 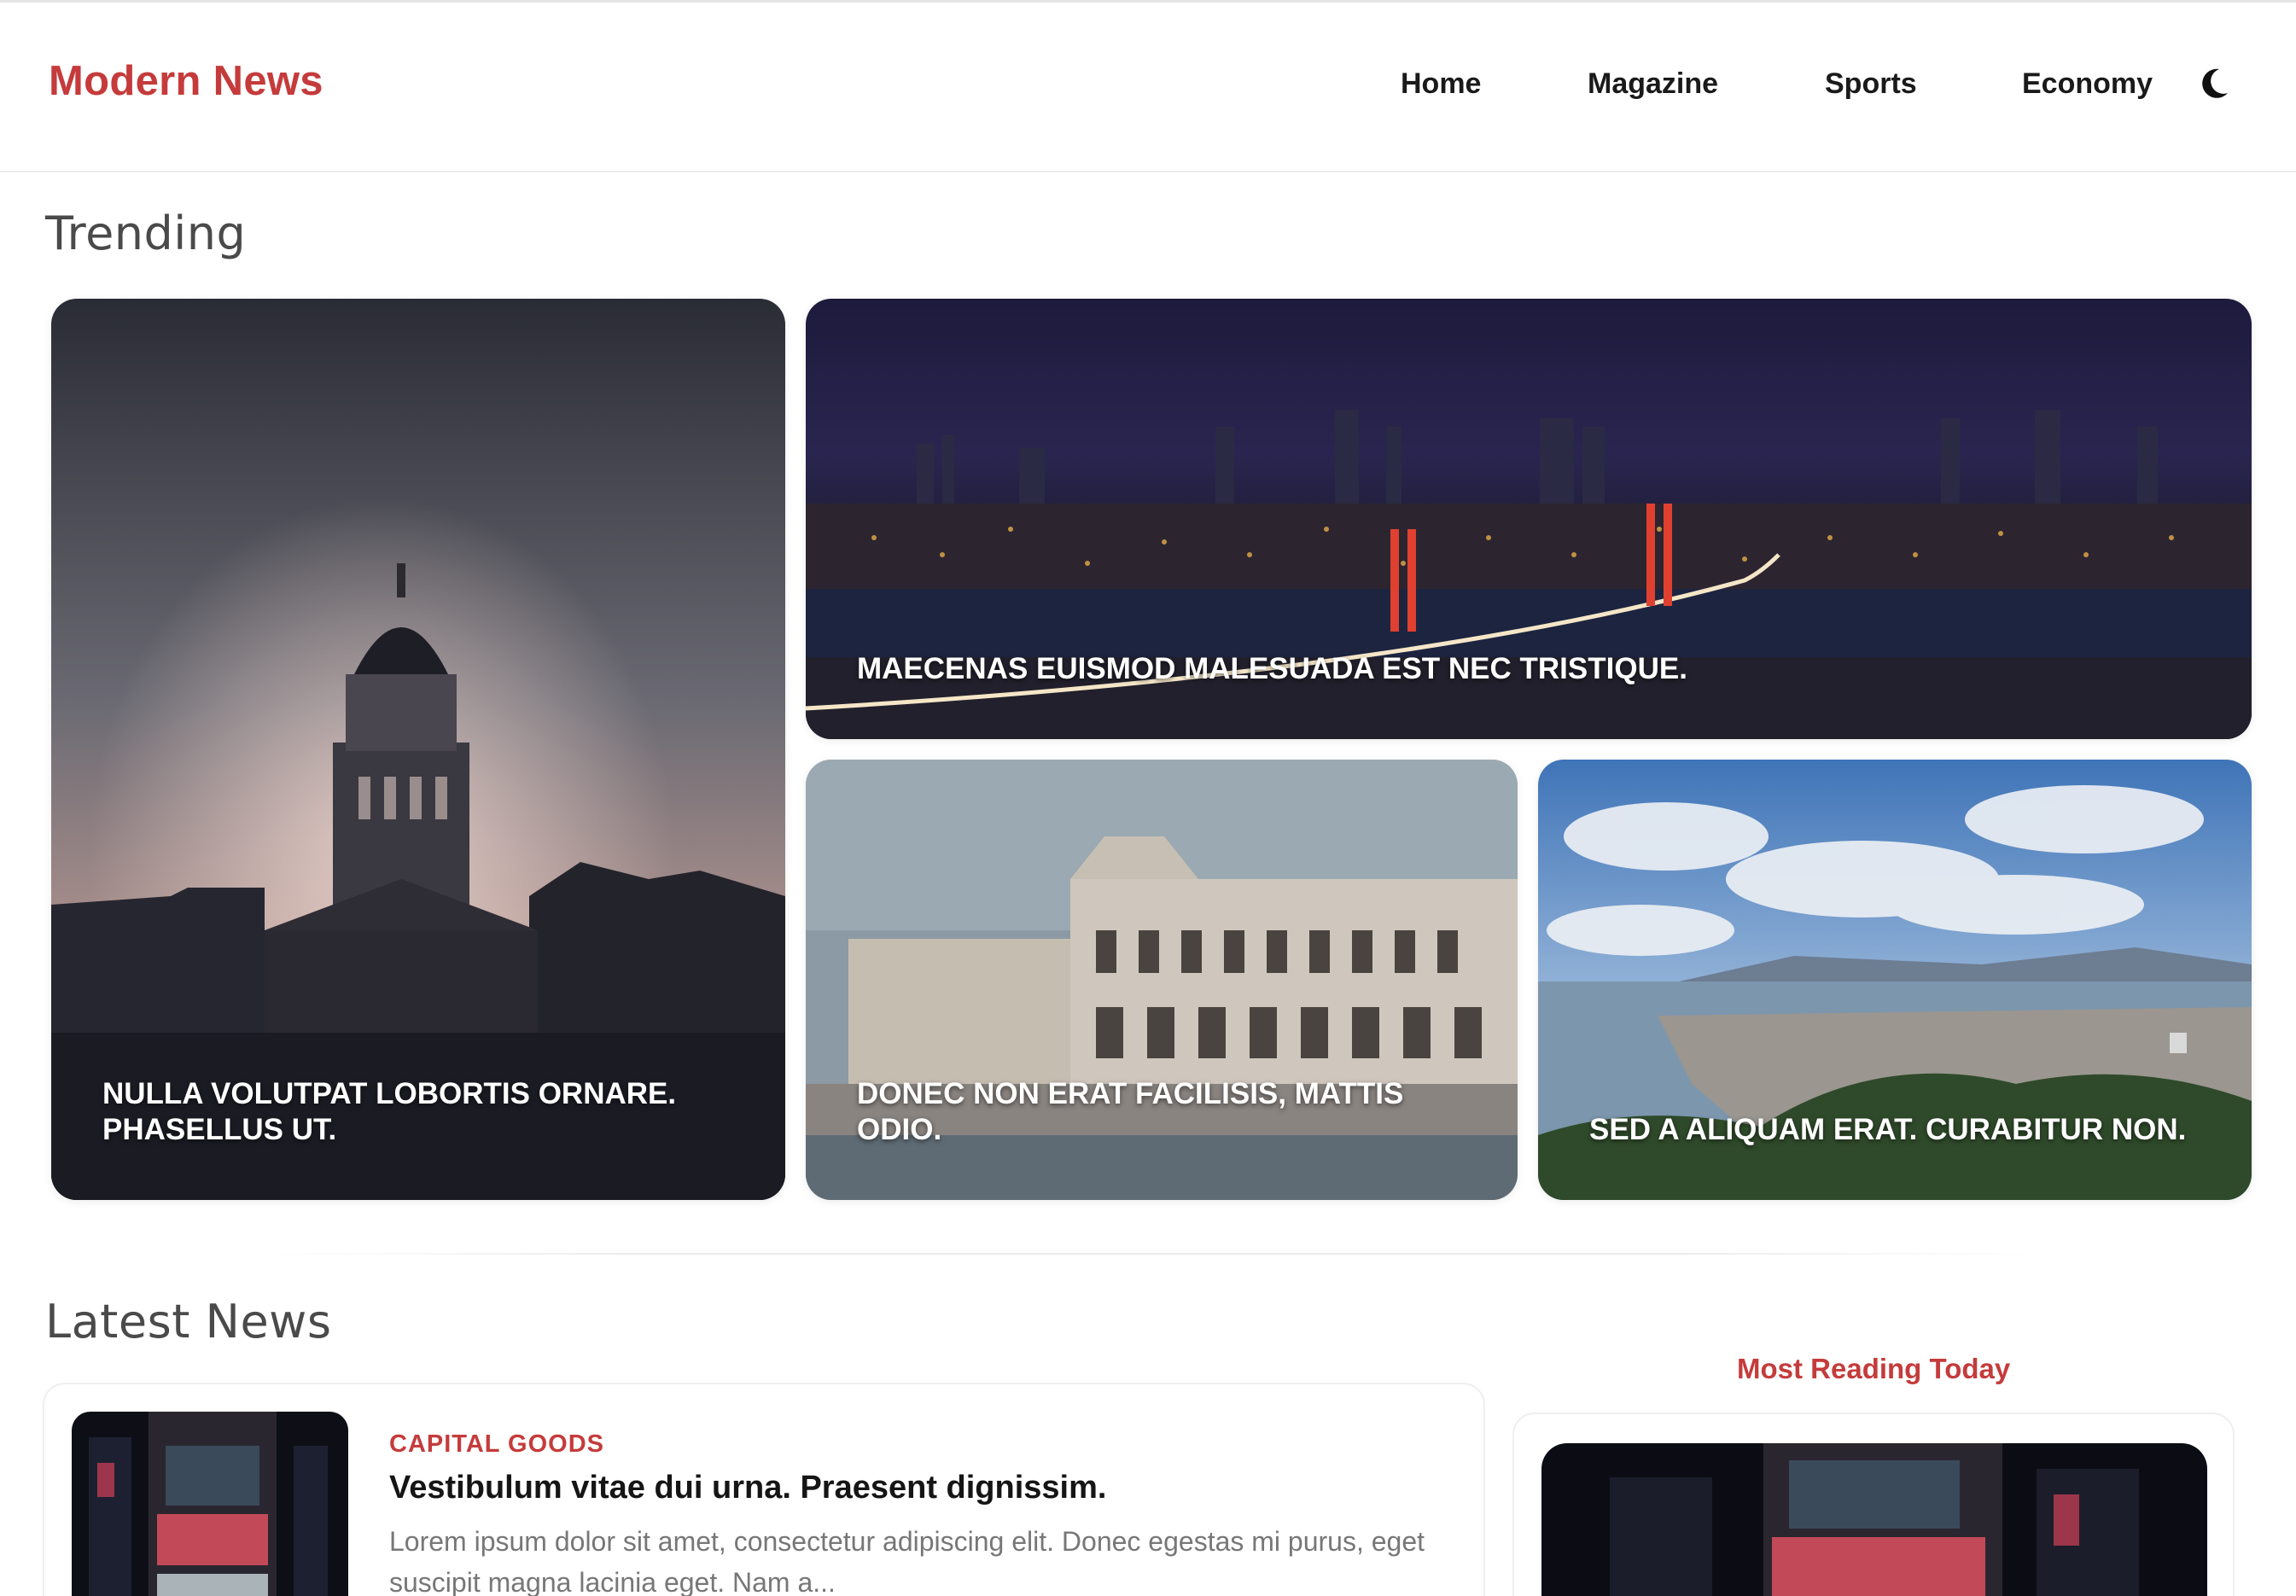 What do you see at coordinates (1441, 84) in the screenshot?
I see `nav-home: Home` at bounding box center [1441, 84].